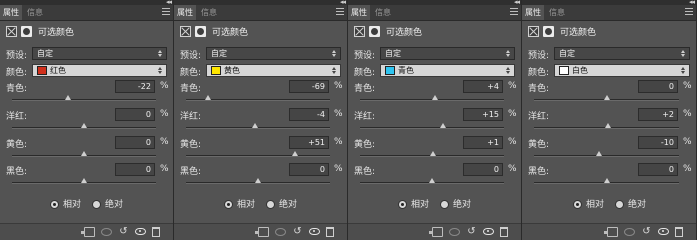  What do you see at coordinates (483, 142) in the screenshot?
I see `slider-value-input: +1` at bounding box center [483, 142].